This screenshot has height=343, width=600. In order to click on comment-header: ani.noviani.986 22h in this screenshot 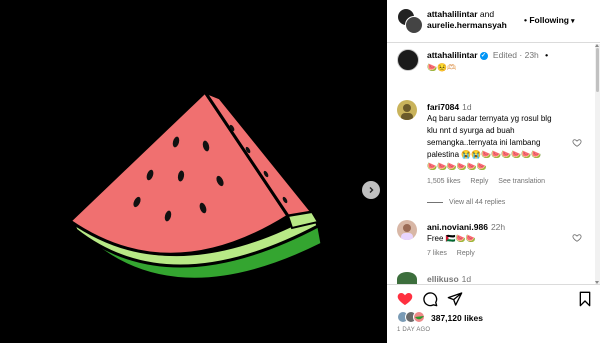, I will do `click(466, 227)`.